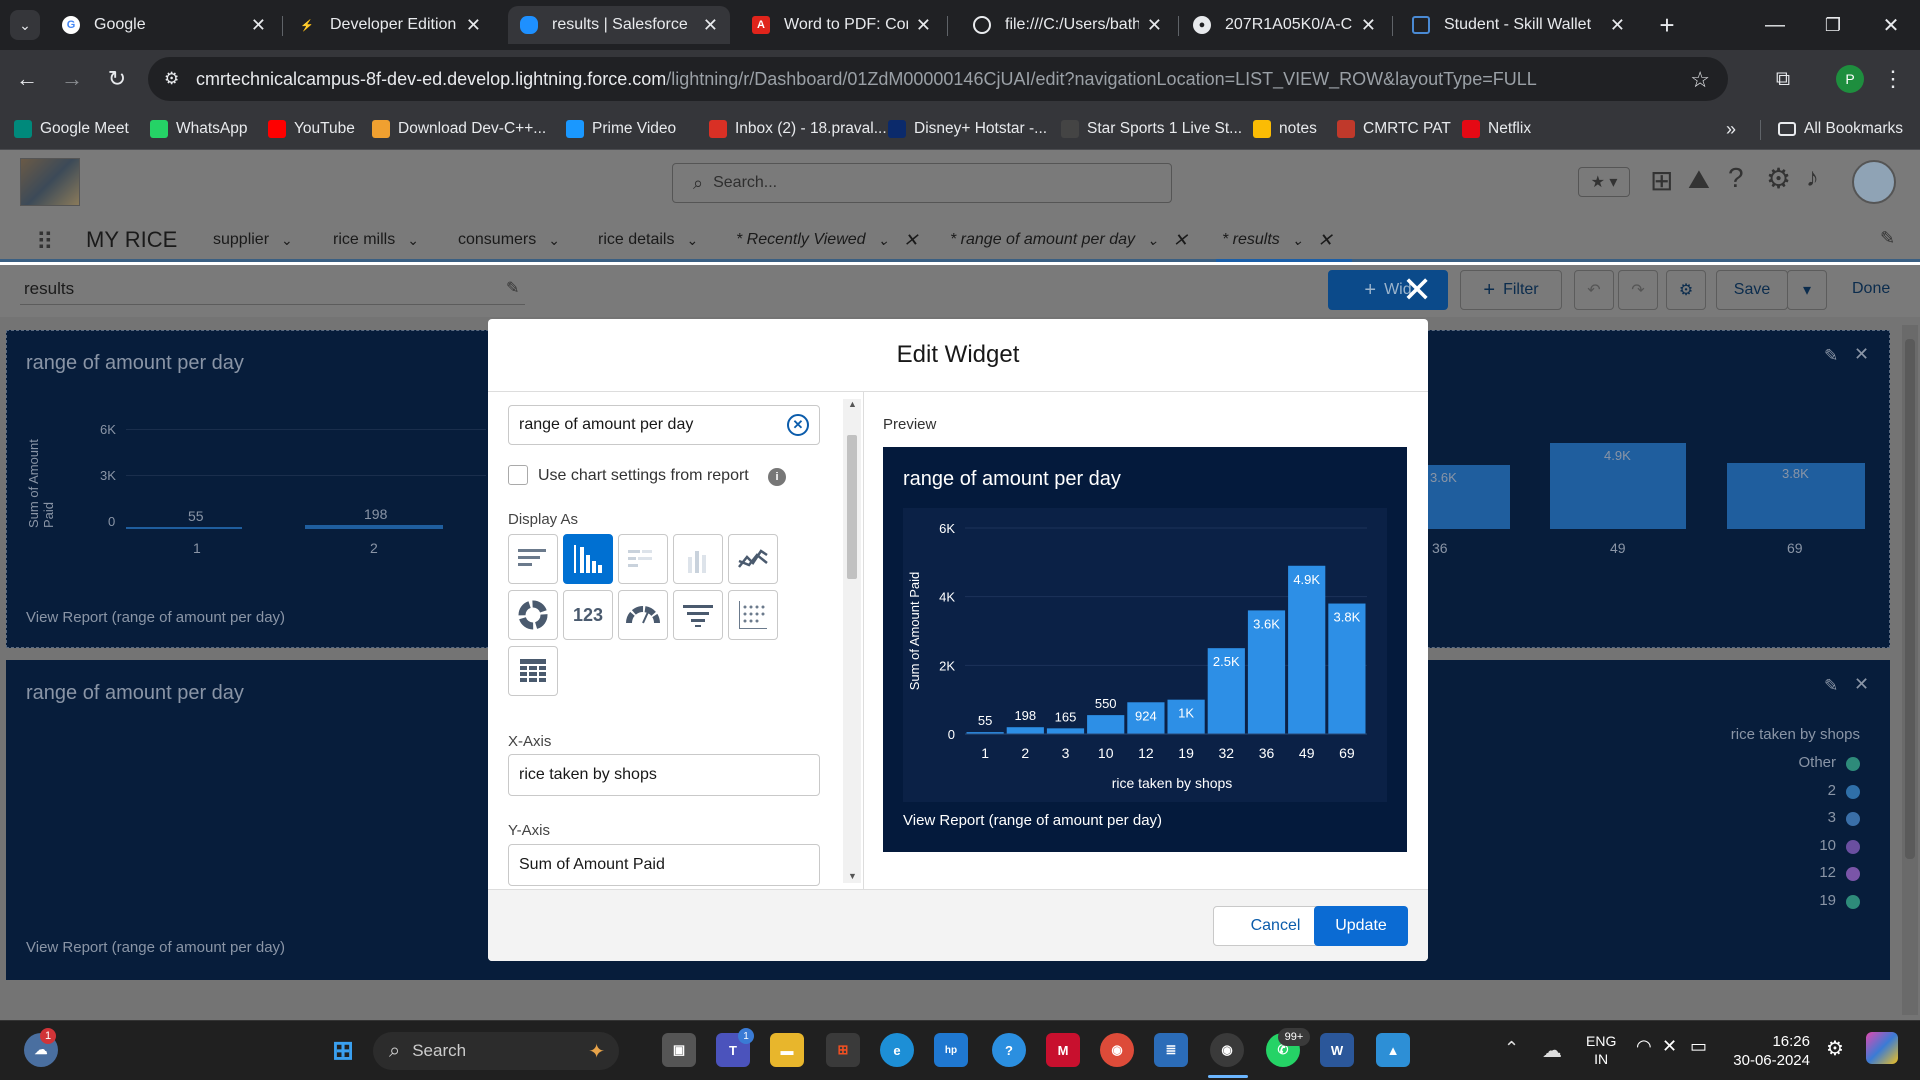  What do you see at coordinates (841, 25) in the screenshot?
I see `browser-tab-4: A Word to PDF: Conver ✕` at bounding box center [841, 25].